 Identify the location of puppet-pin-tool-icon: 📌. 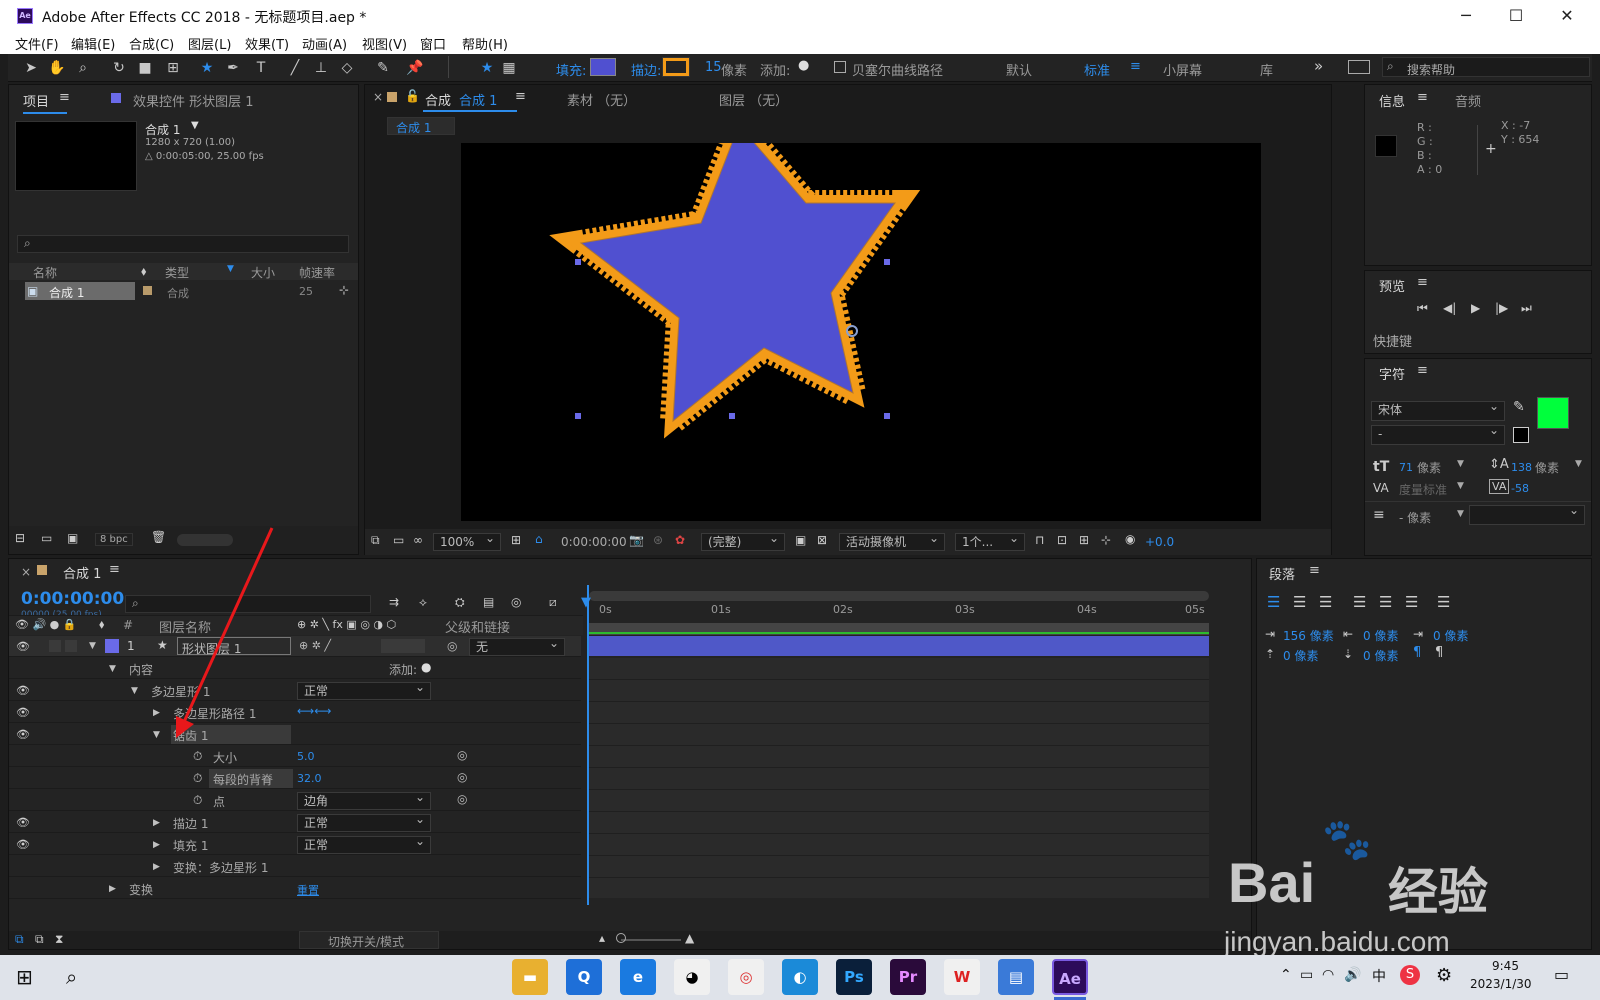
(415, 68).